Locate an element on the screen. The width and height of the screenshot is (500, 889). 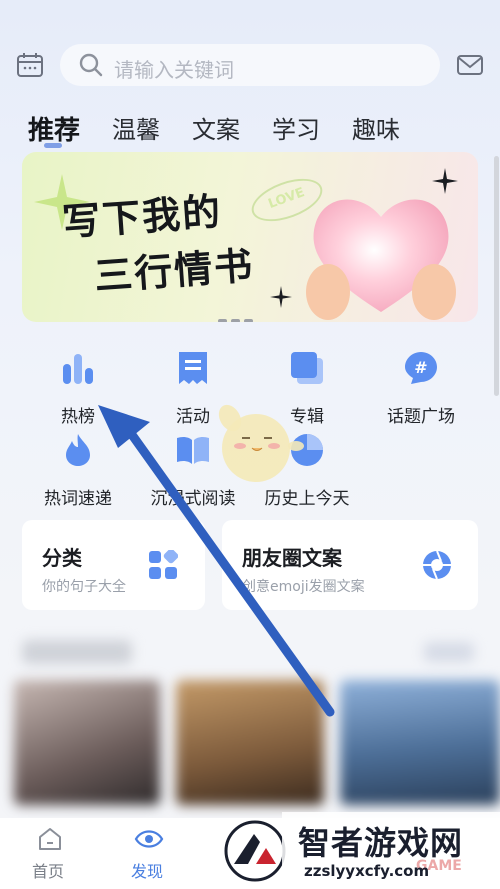
search-icon is located at coordinates (91, 65).